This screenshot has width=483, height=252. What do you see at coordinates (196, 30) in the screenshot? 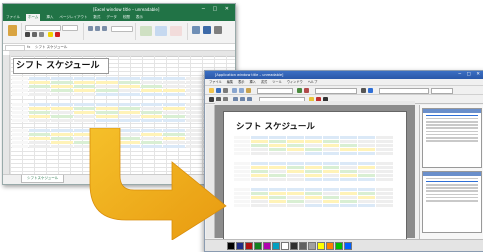
I see `insert-cells-icon` at bounding box center [196, 30].